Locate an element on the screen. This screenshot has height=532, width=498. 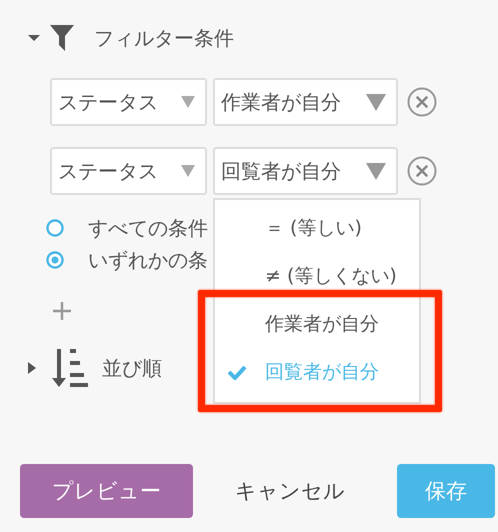
dropdown-option: ≠ (等しくない) is located at coordinates (317, 276).